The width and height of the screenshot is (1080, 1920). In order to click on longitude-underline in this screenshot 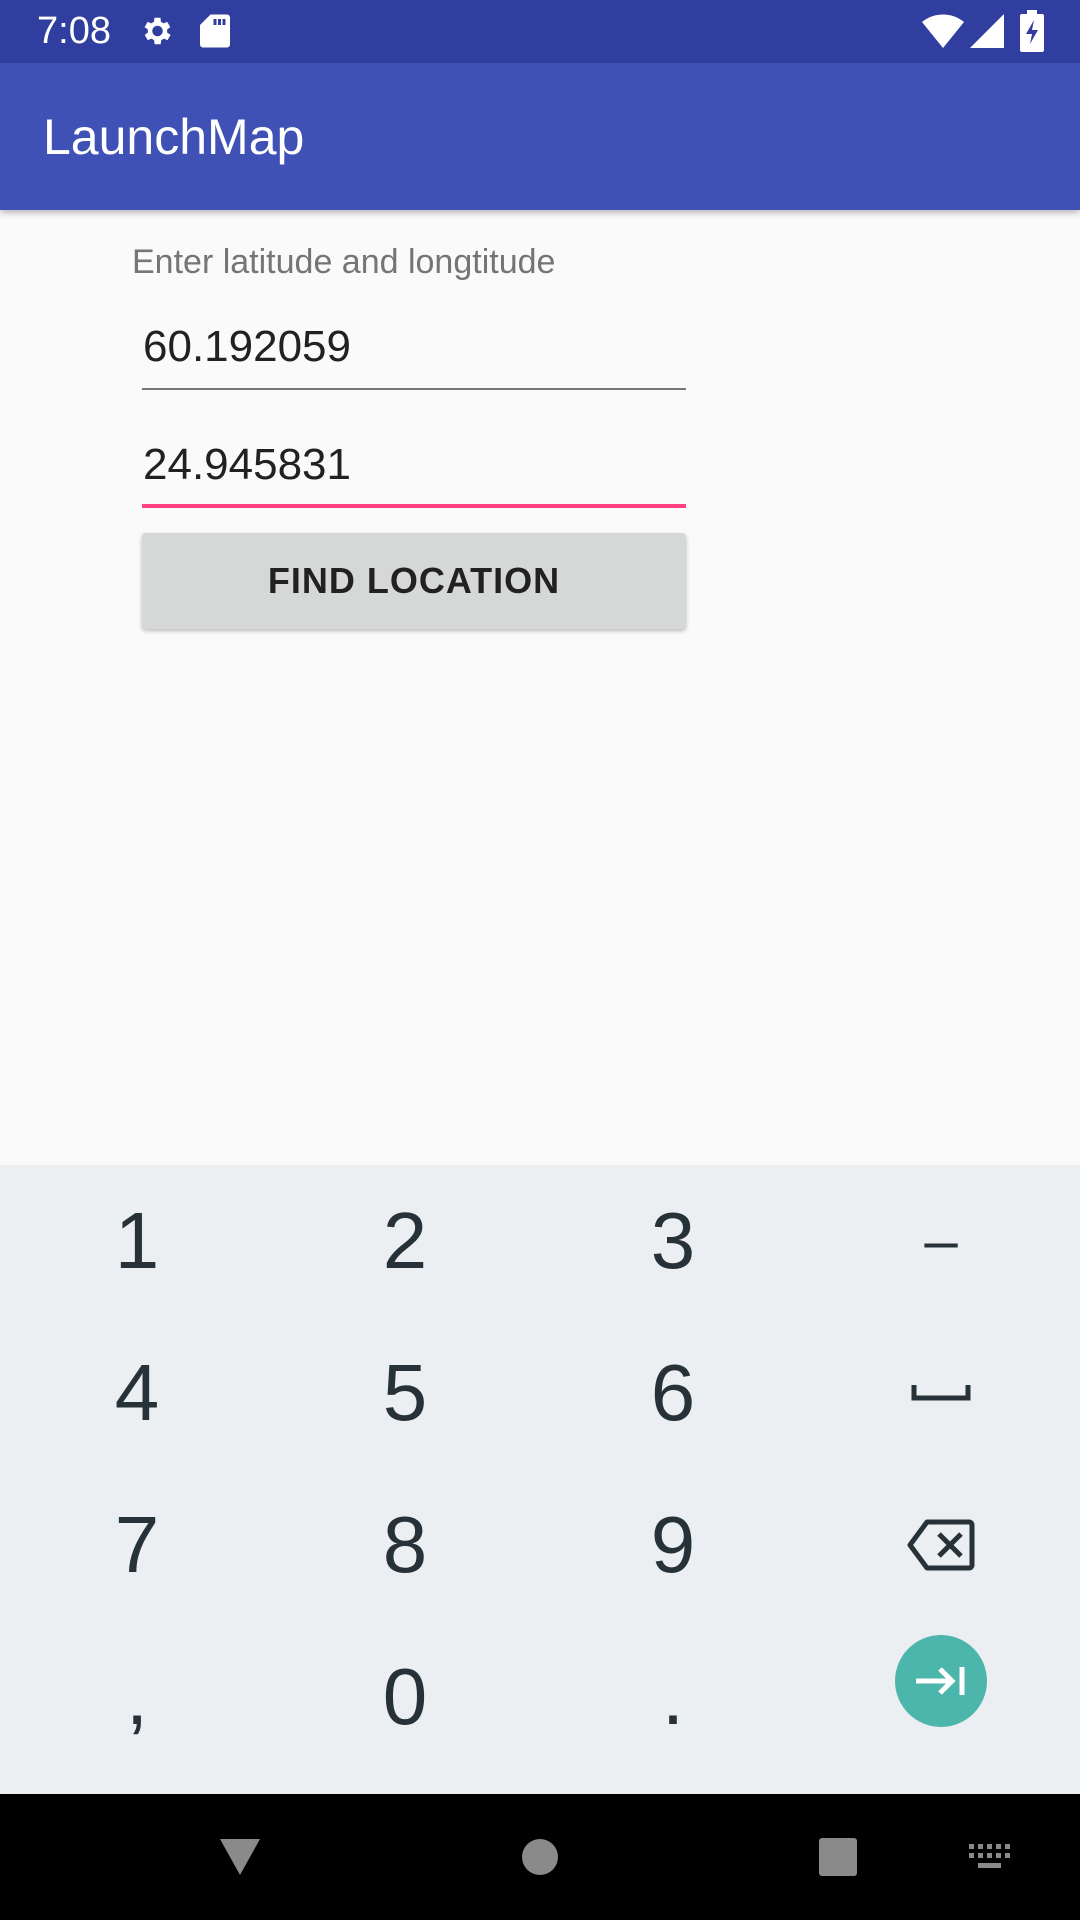, I will do `click(414, 506)`.